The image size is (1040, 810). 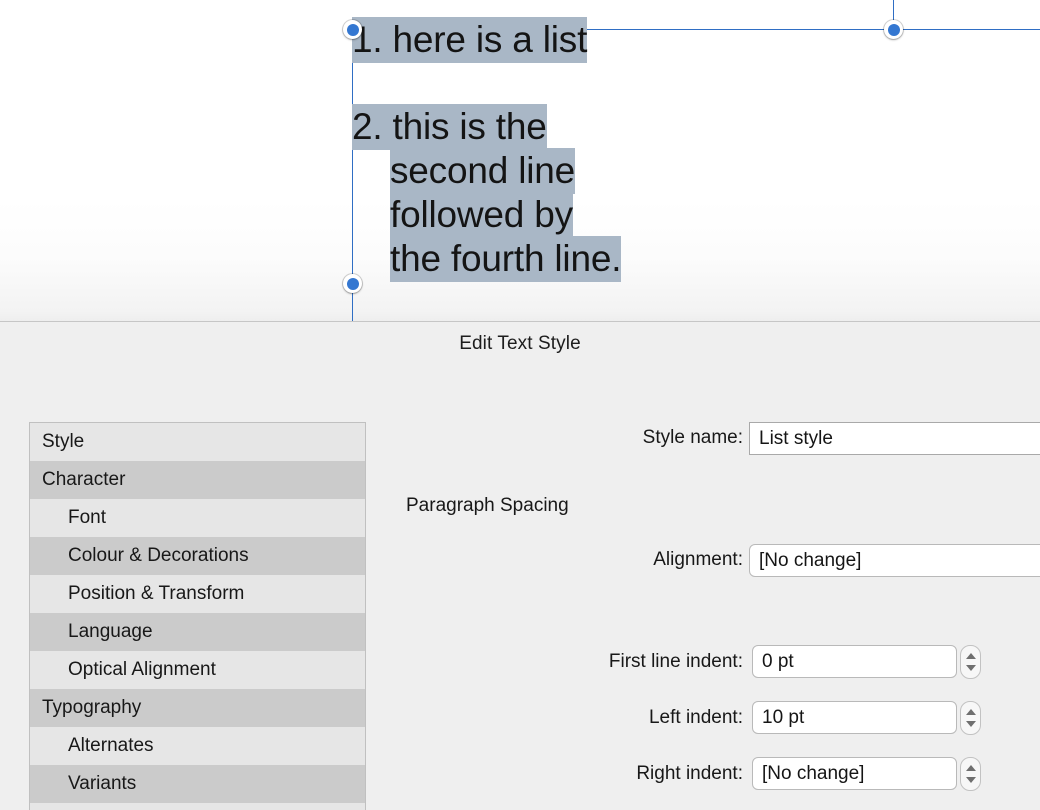 What do you see at coordinates (675, 661) in the screenshot?
I see `first-line-indent-label: First line indent:` at bounding box center [675, 661].